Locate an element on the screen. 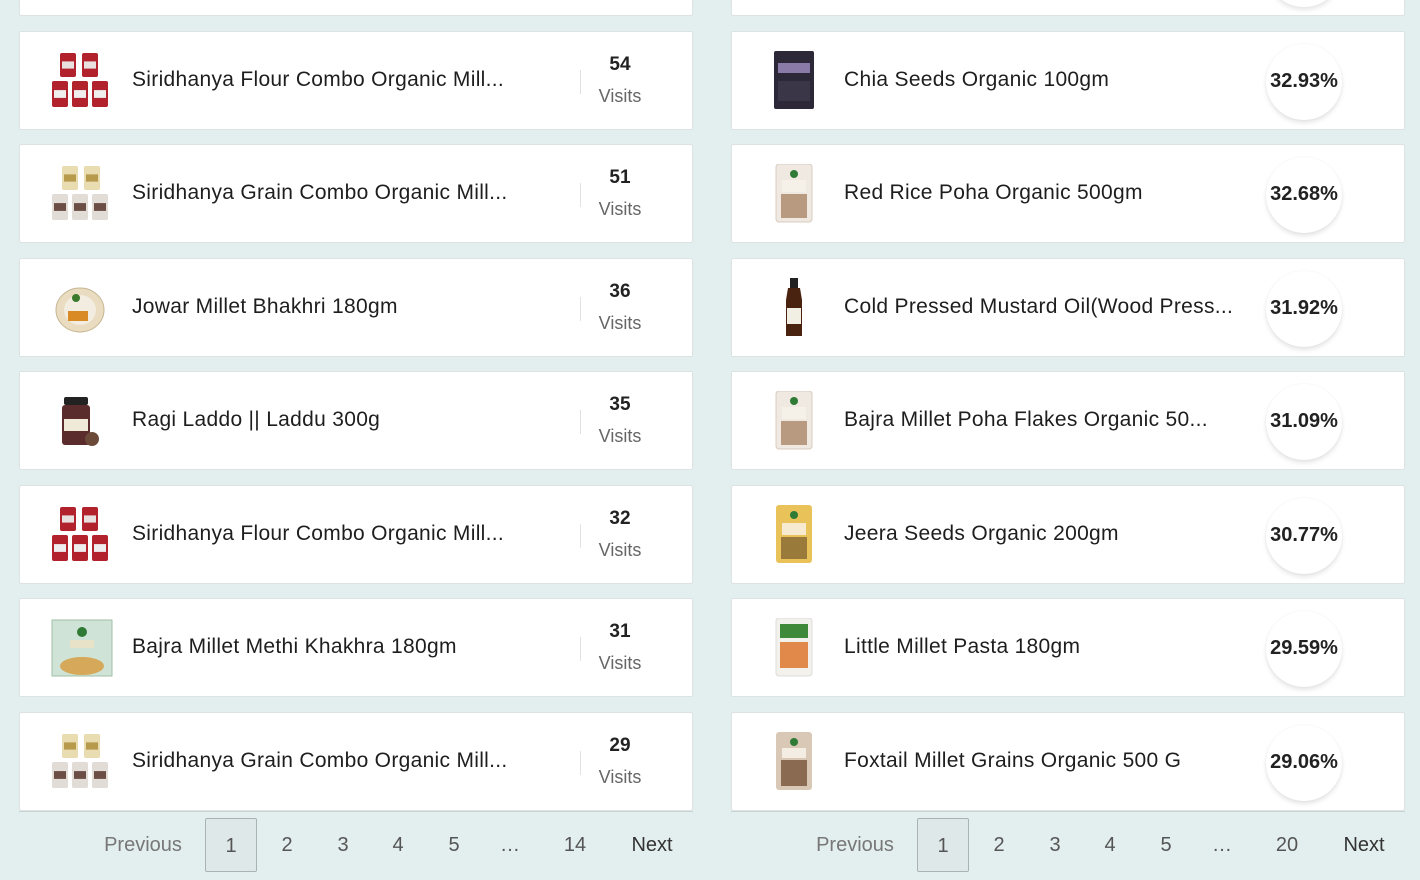 This screenshot has width=1420, height=880. product-name: Jowar Millet Bhakhri 180gm is located at coordinates (265, 306).